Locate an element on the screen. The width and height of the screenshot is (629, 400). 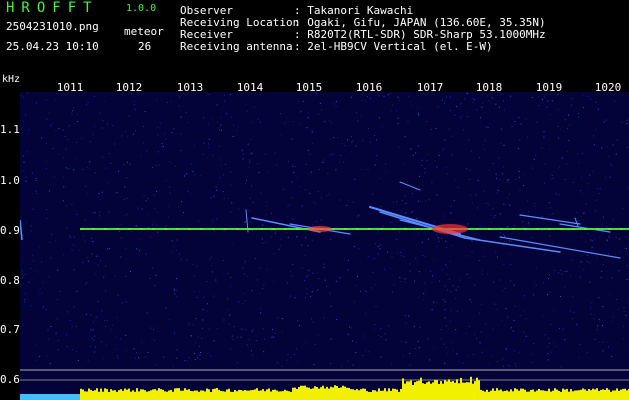
y-tick-label: 0.8 is located at coordinates (10, 280).